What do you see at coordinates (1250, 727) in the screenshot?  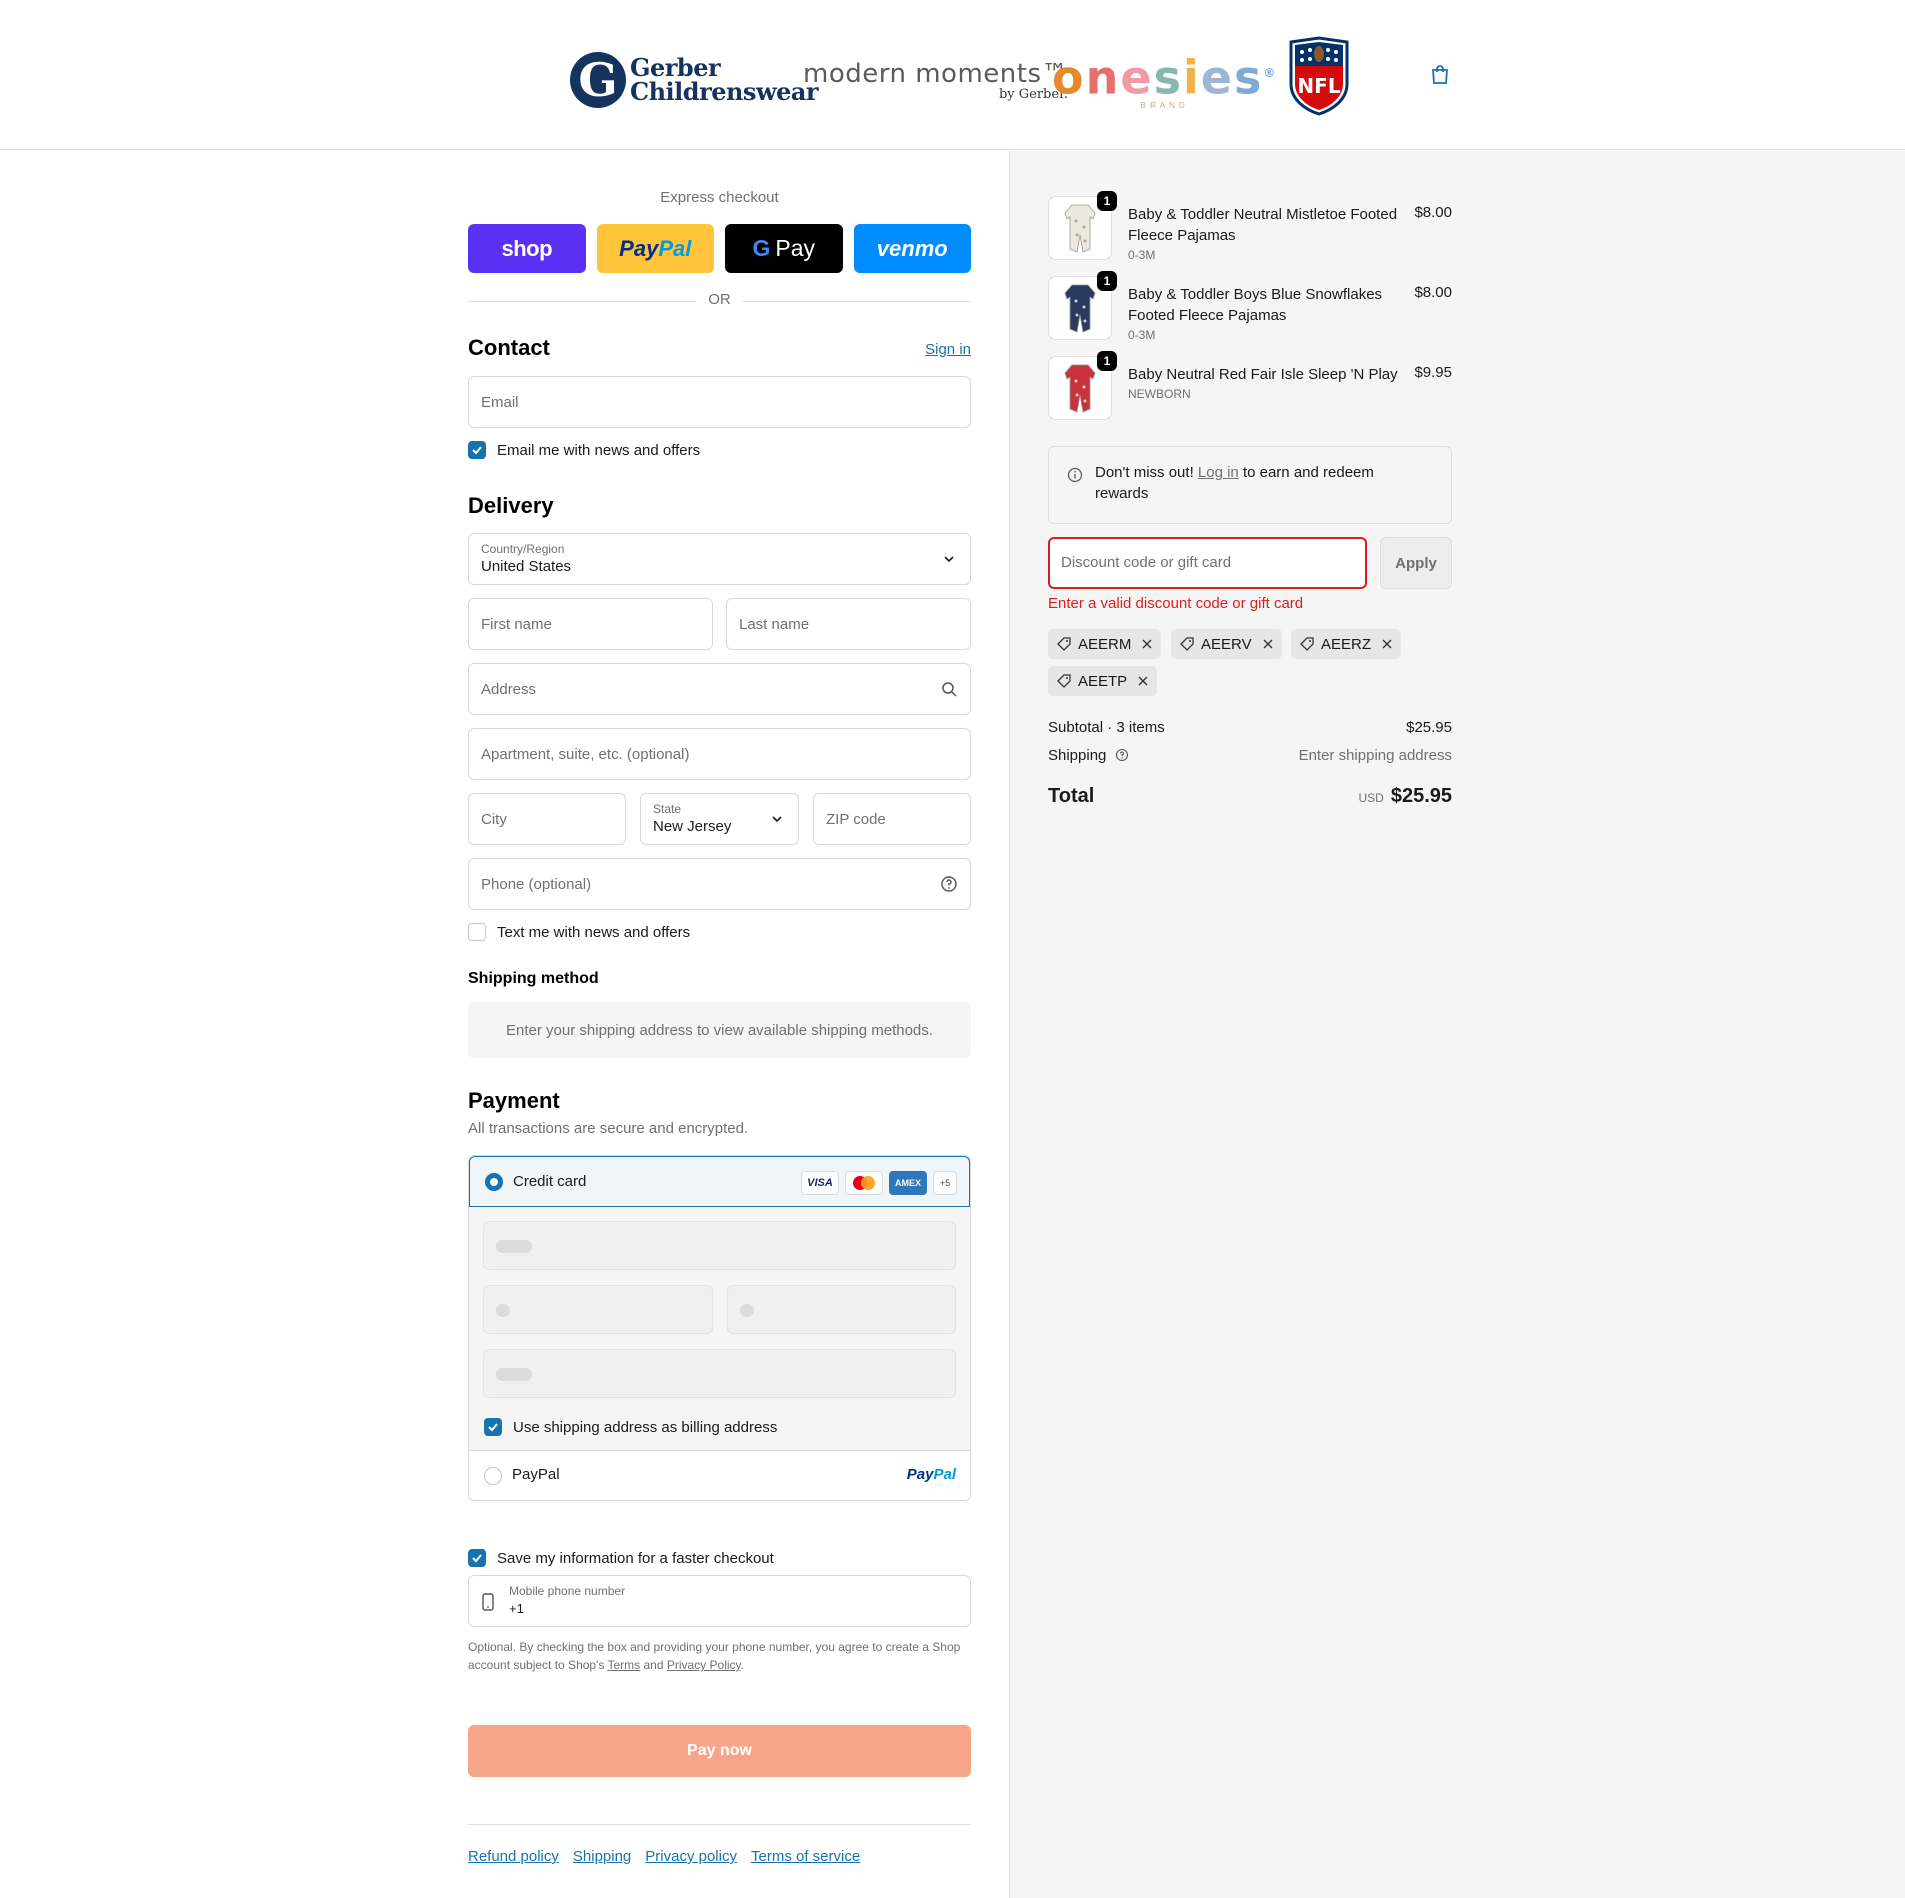 I see `subtotal-row: Subtotal · 3 items $25.95` at bounding box center [1250, 727].